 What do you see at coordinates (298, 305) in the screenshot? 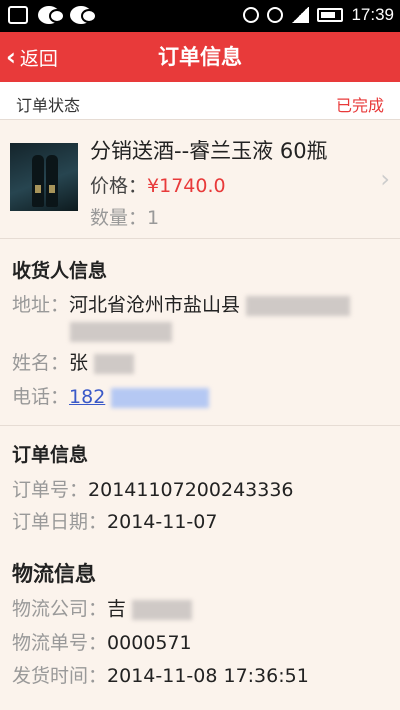
I see `redacted-address` at bounding box center [298, 305].